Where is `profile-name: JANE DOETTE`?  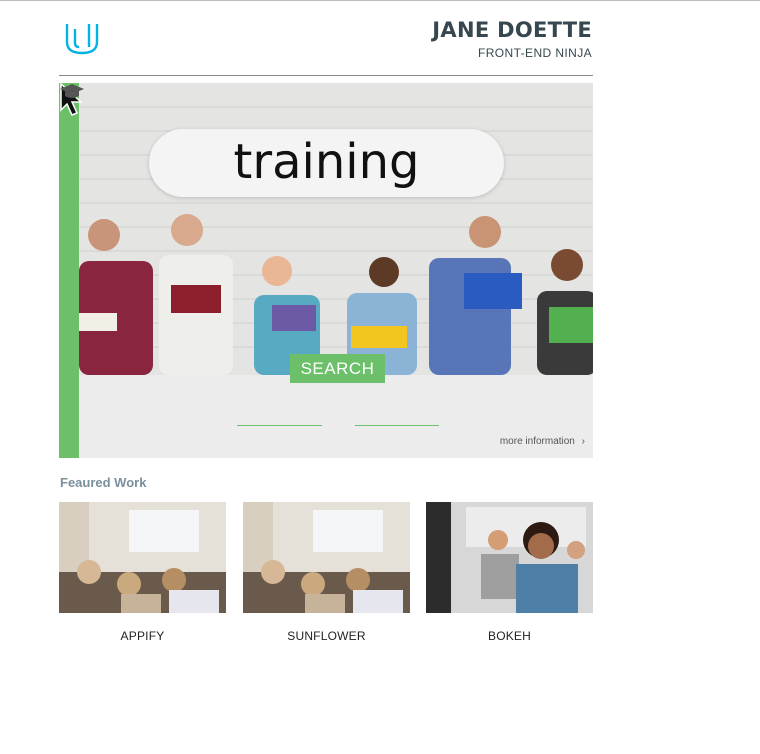
profile-name: JANE DOETTE is located at coordinates (512, 30).